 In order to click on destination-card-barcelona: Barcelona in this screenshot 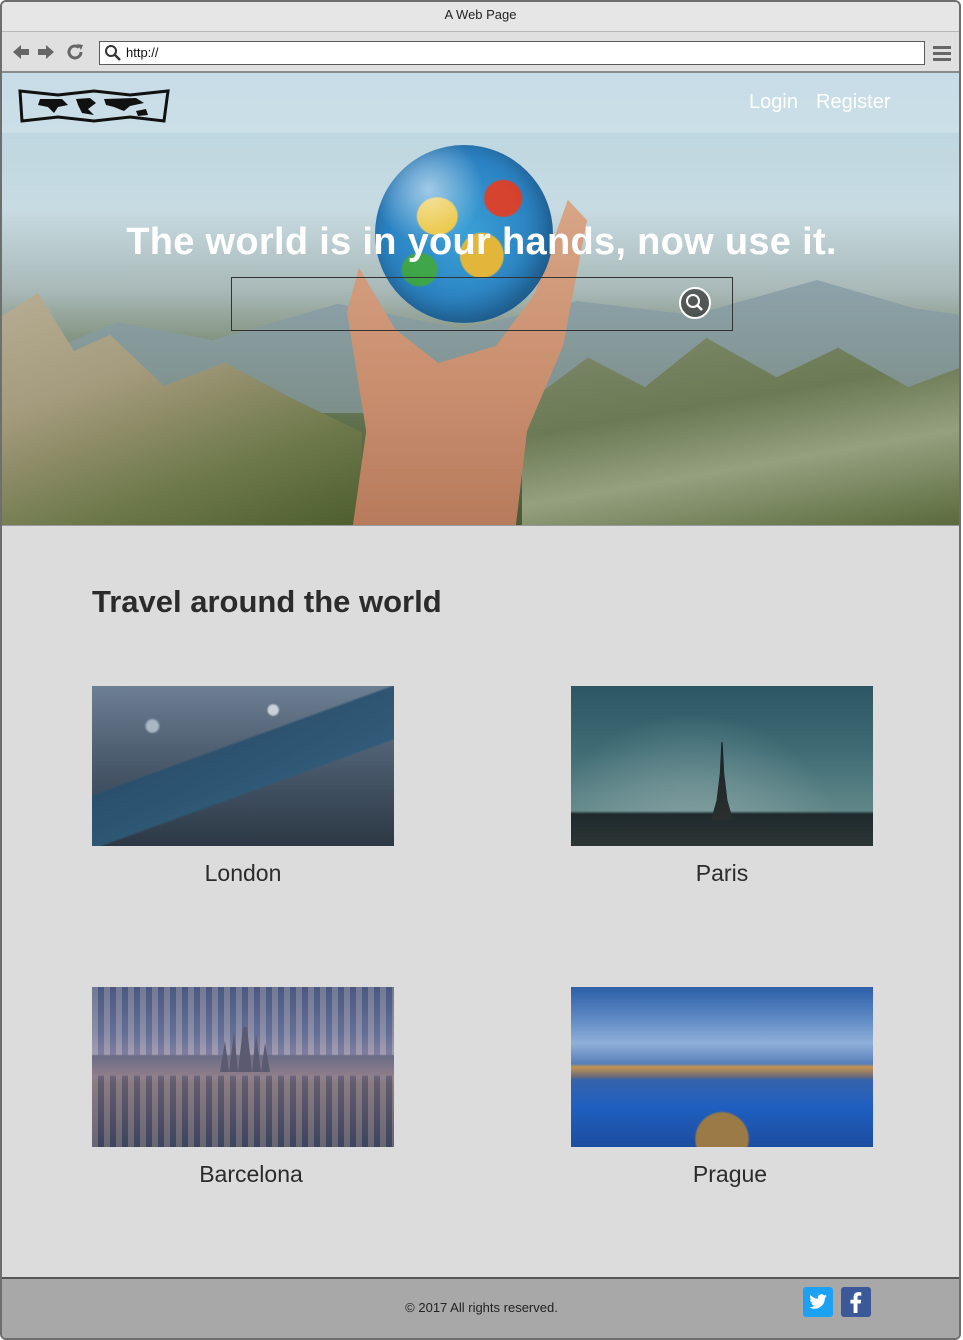, I will do `click(243, 1097)`.